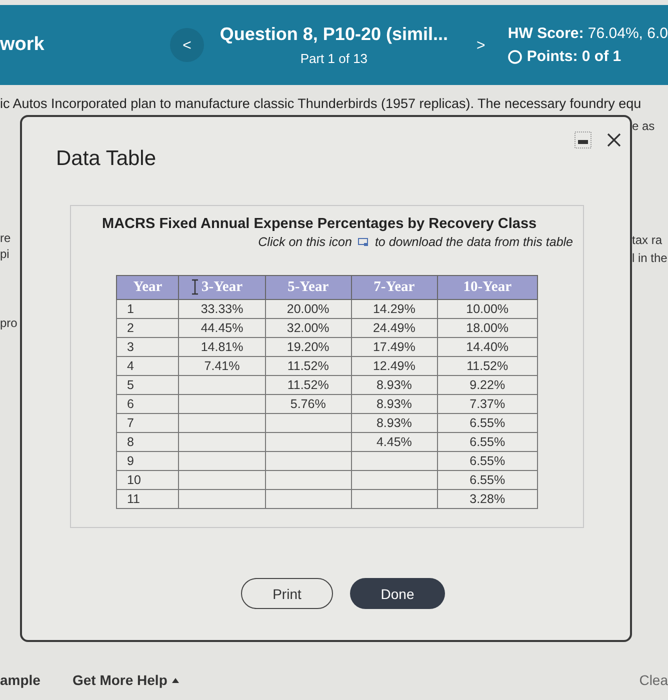 This screenshot has width=668, height=700. I want to click on footer-link: Clea, so click(653, 680).